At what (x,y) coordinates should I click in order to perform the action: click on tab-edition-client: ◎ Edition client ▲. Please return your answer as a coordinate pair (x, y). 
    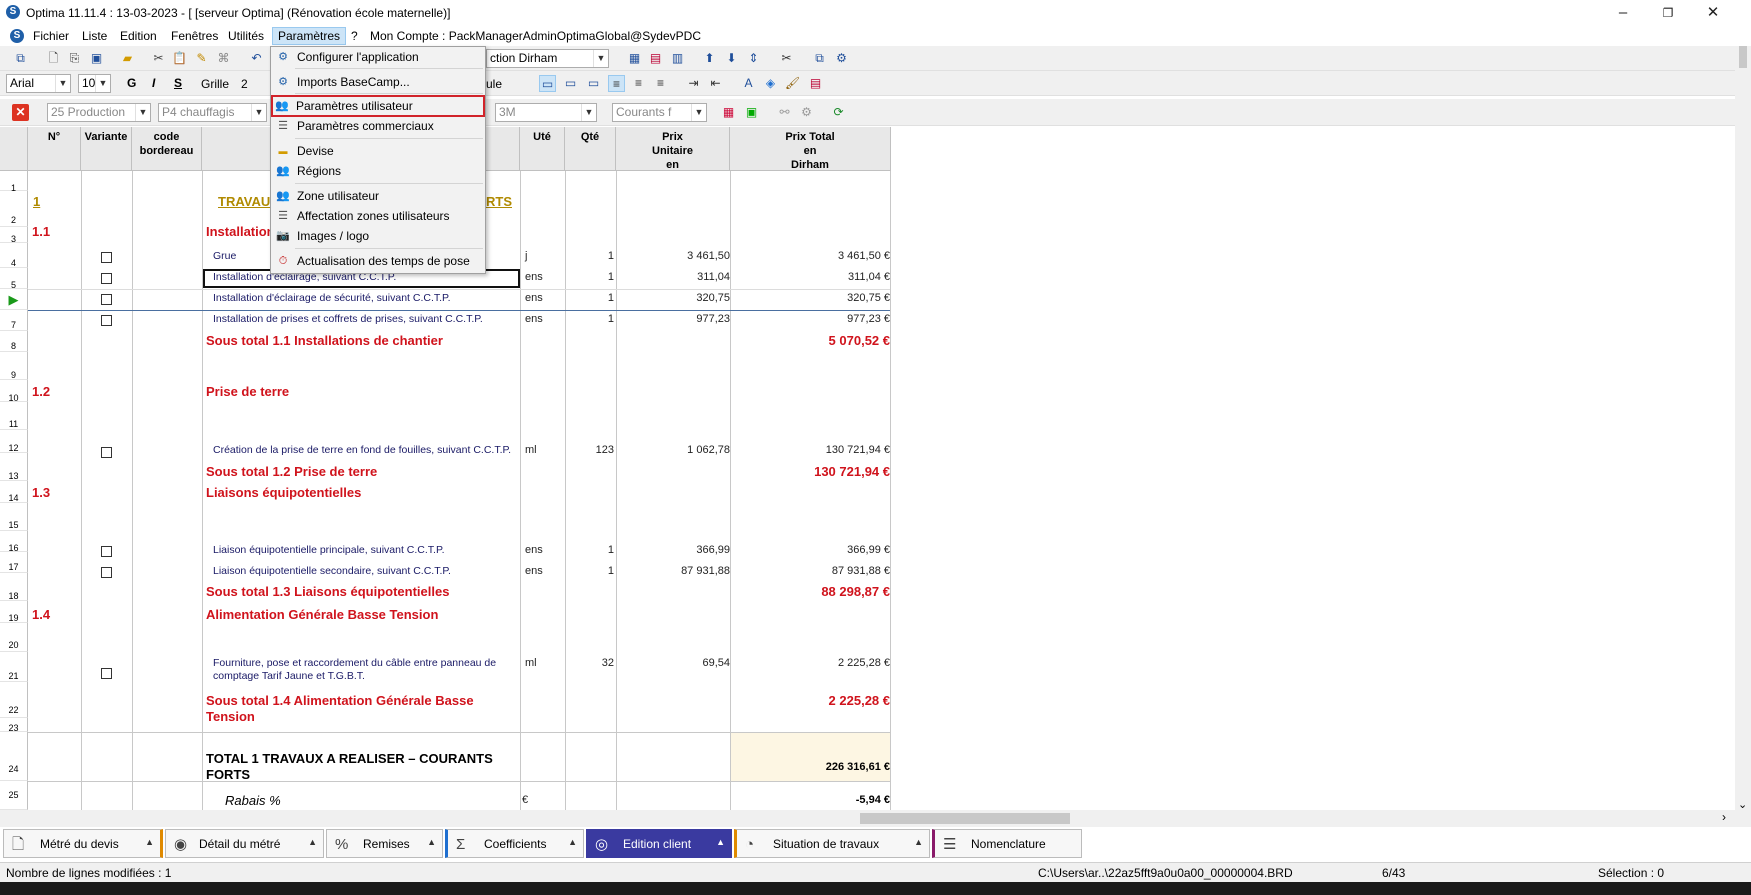
    Looking at the image, I should click on (659, 843).